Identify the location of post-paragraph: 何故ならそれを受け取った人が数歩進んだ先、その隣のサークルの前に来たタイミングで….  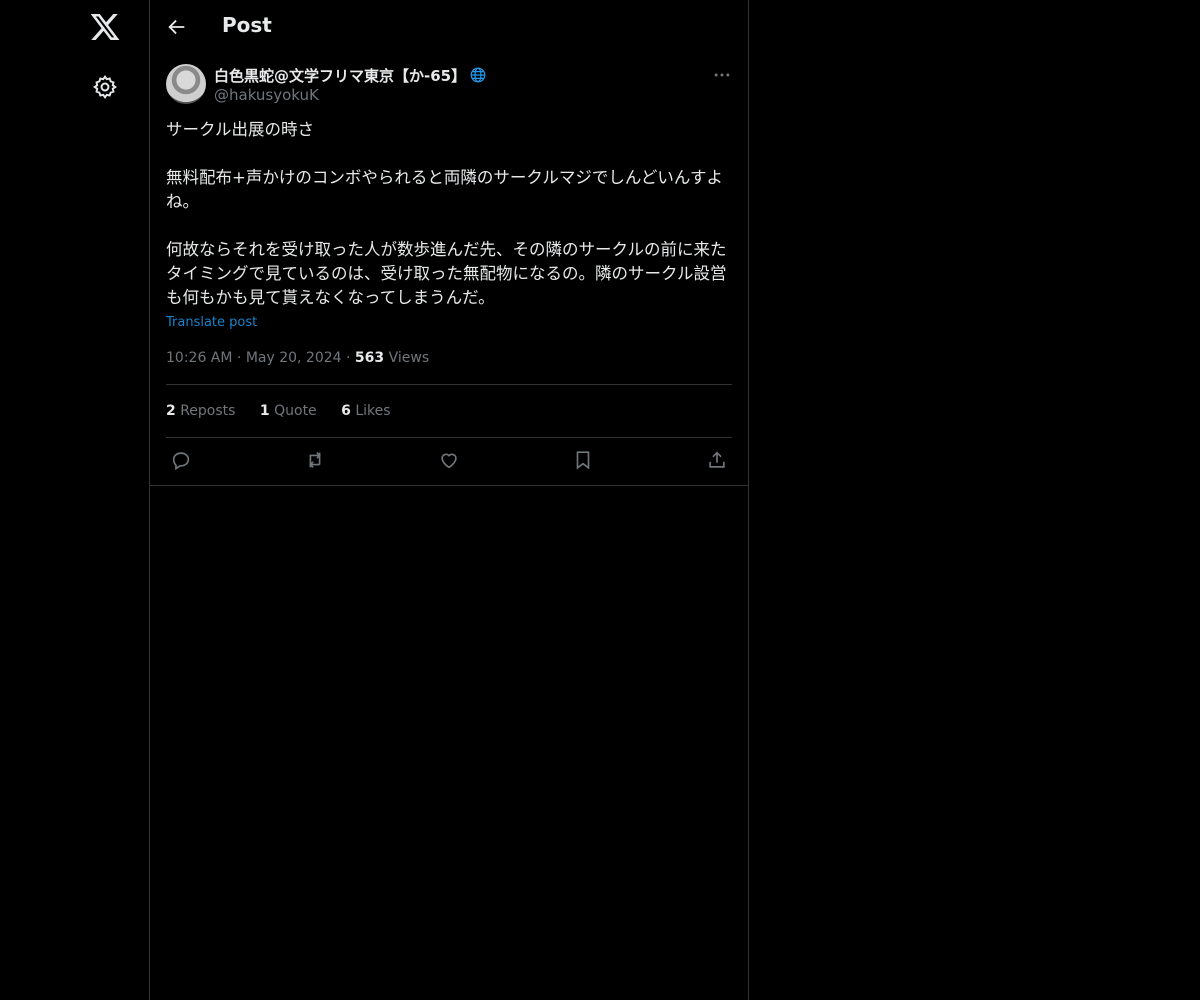
(446, 273).